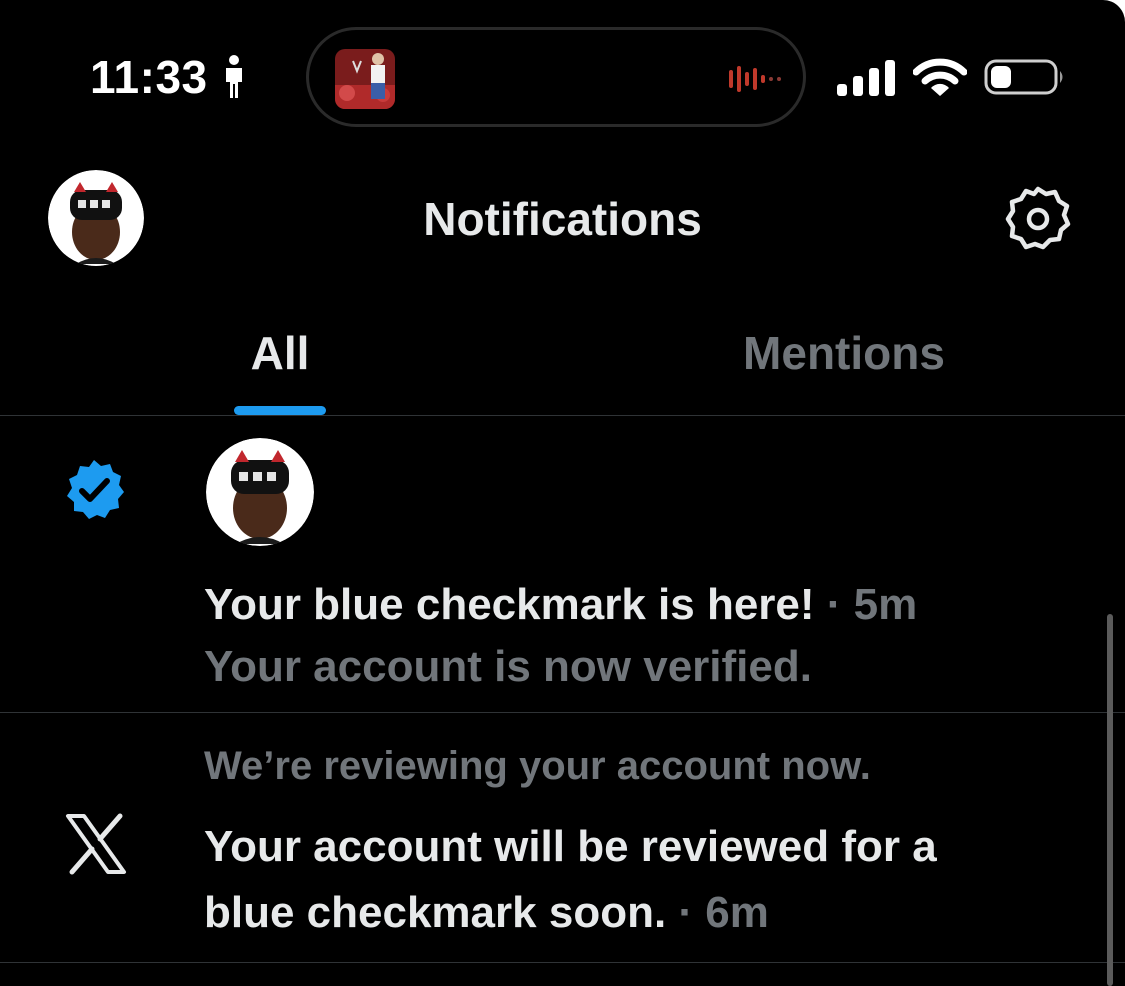  I want to click on notification-time: 6m, so click(737, 912).